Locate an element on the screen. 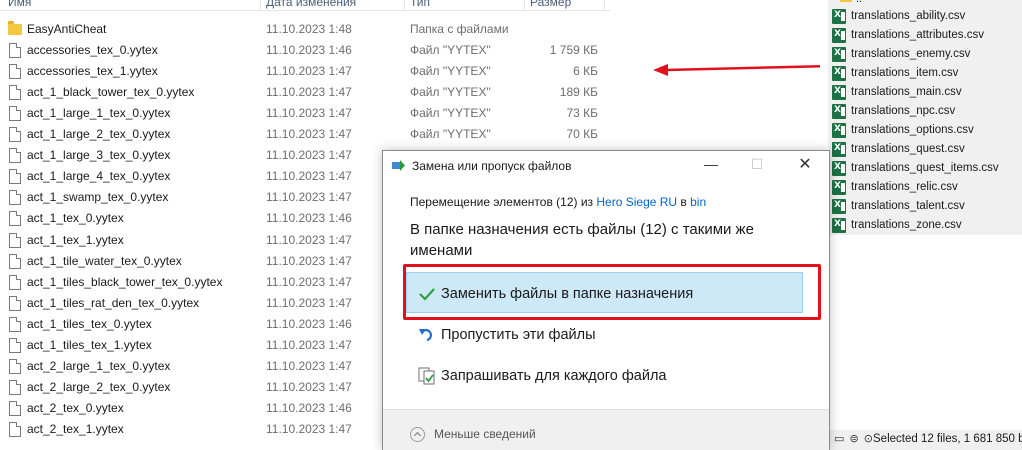  csv-file-row: translations_ability.csv is located at coordinates (927, 16).